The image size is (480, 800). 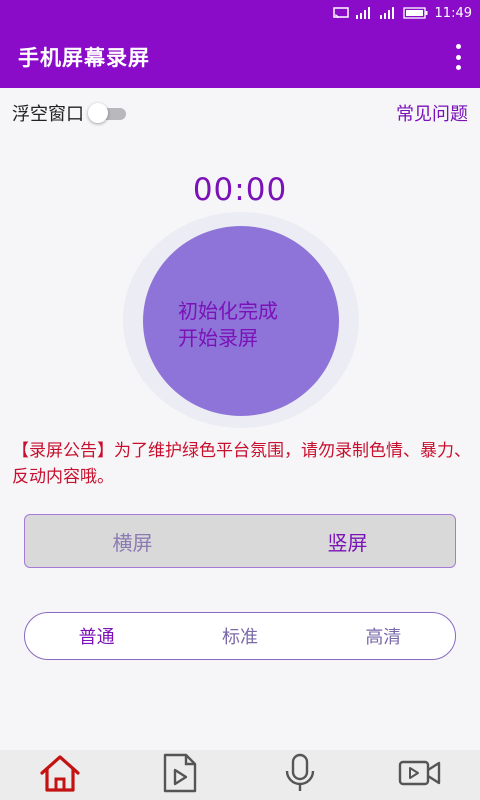 I want to click on floating-window-label: 浮空窗口, so click(x=48, y=114).